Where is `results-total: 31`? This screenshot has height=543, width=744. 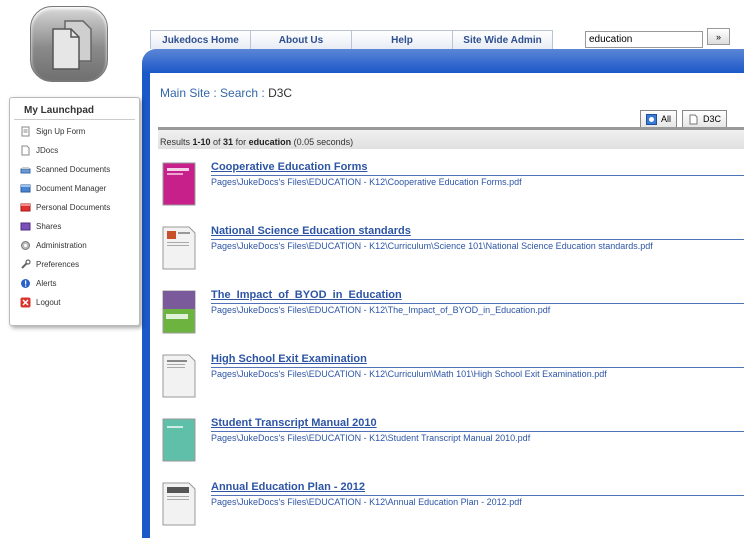 results-total: 31 is located at coordinates (228, 142).